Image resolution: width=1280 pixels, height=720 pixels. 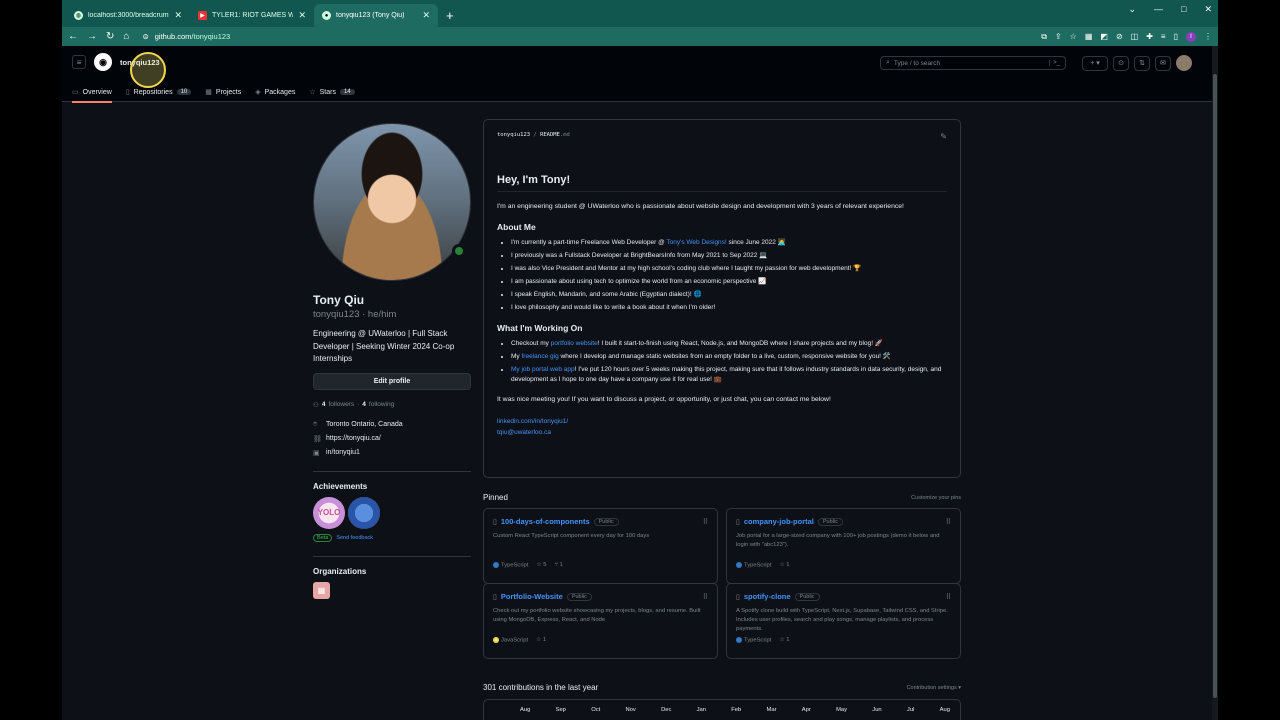 What do you see at coordinates (92, 92) in the screenshot?
I see `tab-overview: ▭ Overview` at bounding box center [92, 92].